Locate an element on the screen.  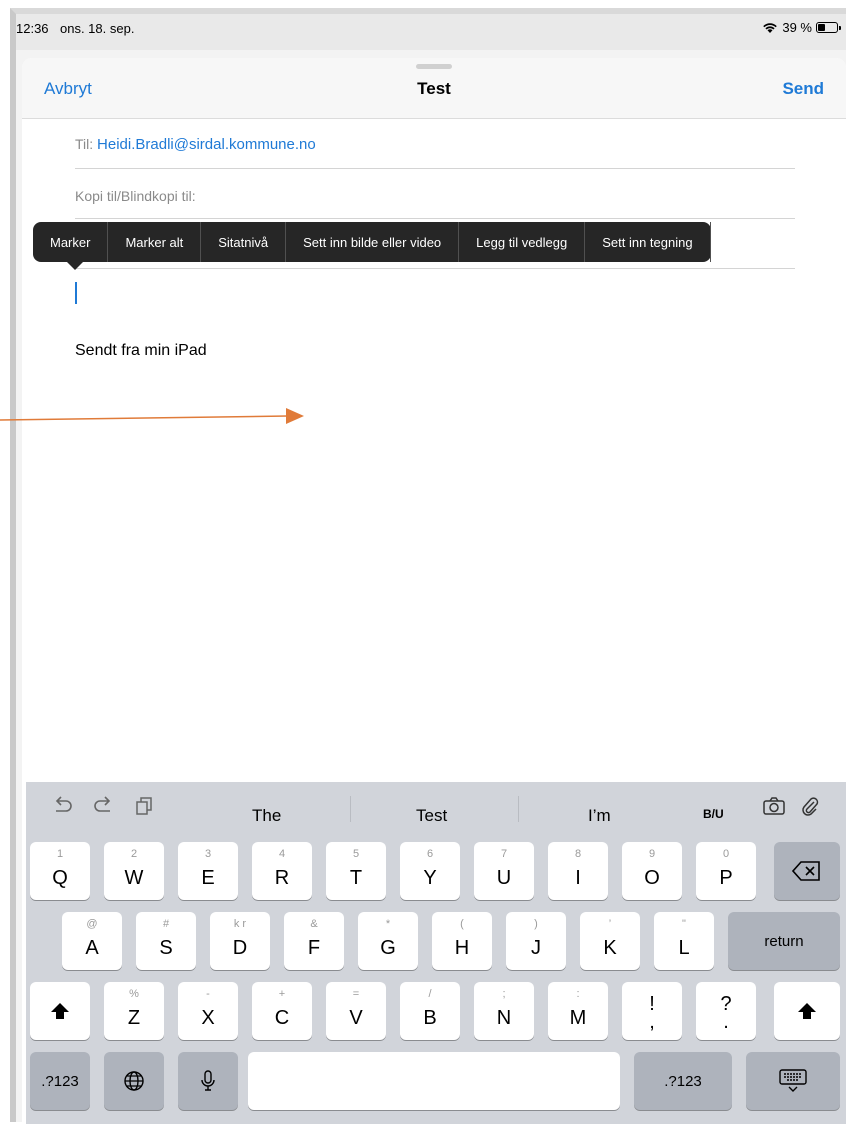
undo-icon is located at coordinates (63, 809).